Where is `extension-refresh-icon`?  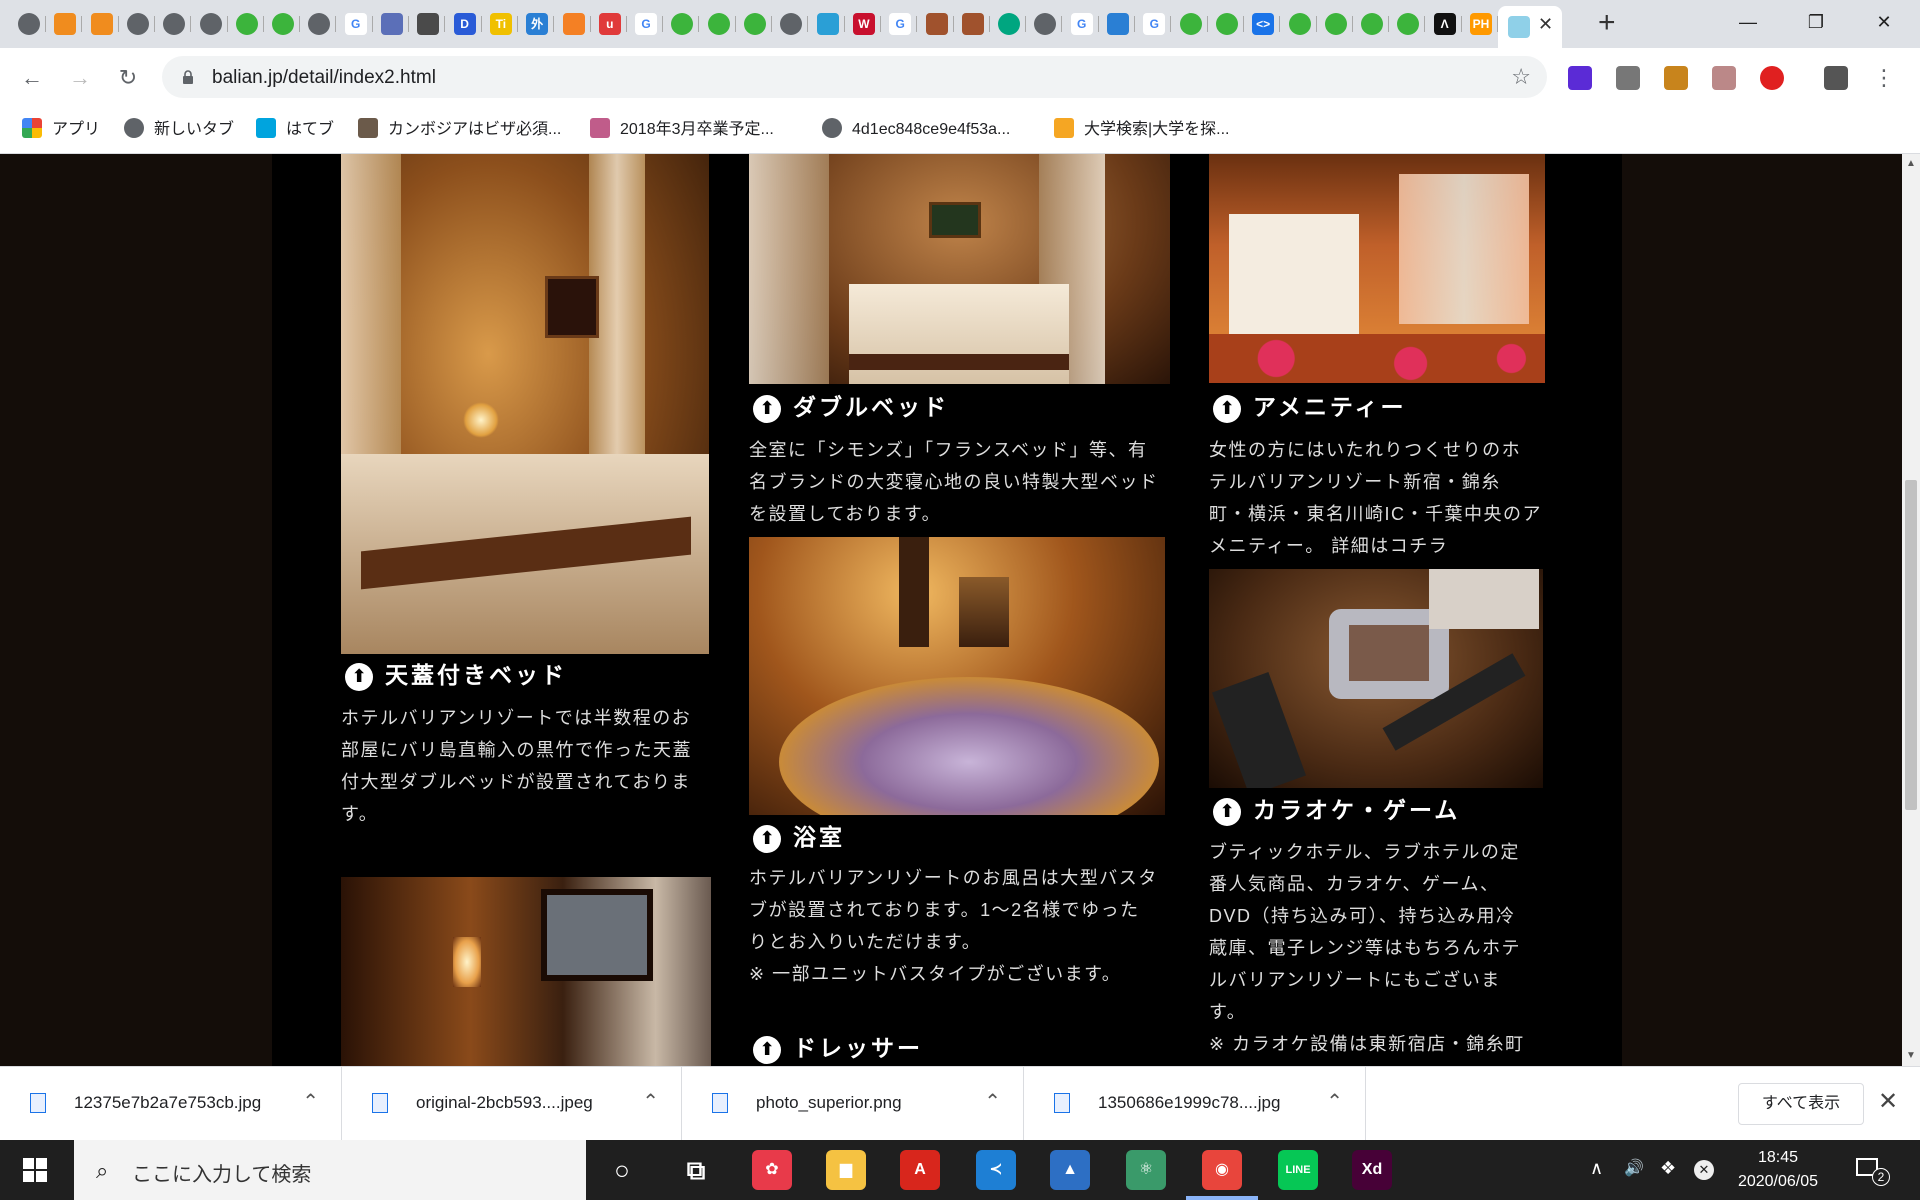 extension-refresh-icon is located at coordinates (1772, 78).